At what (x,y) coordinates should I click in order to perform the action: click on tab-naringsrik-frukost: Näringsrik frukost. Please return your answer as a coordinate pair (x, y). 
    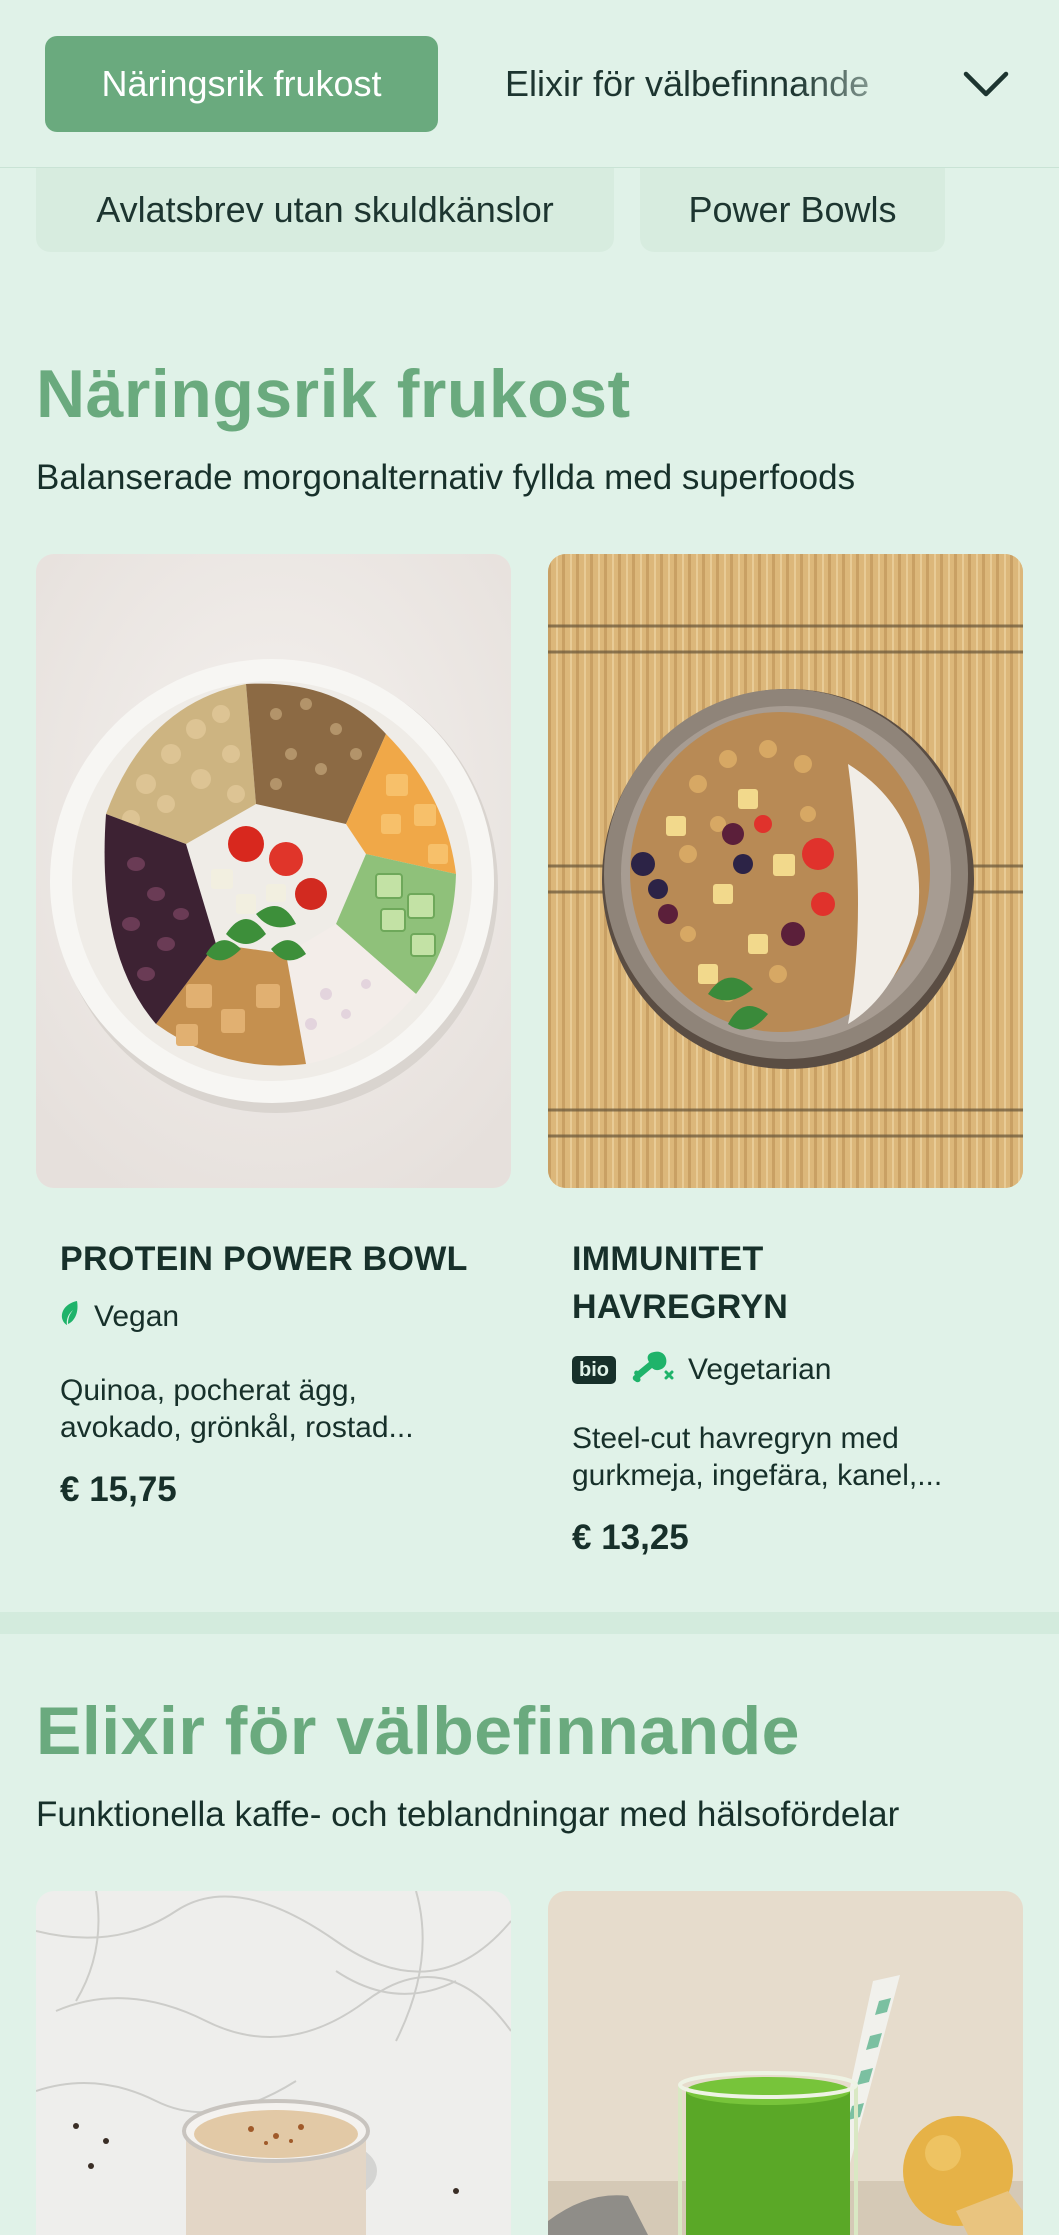
    Looking at the image, I should click on (241, 84).